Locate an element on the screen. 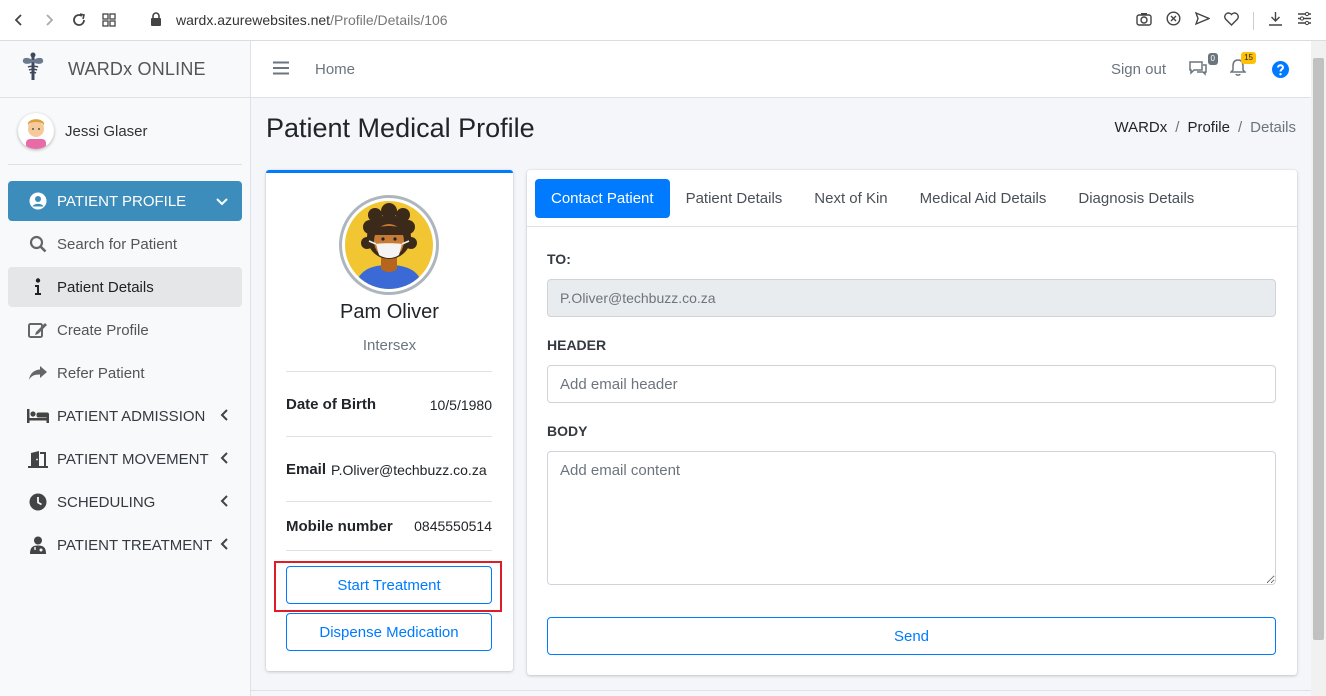 The image size is (1326, 696). sidebar-item-create-profile: Create Profile is located at coordinates (125, 330).